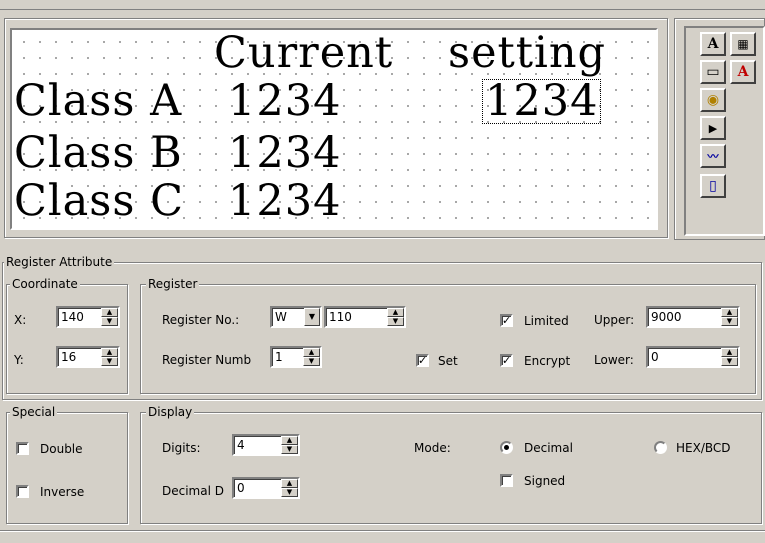 Image resolution: width=765 pixels, height=543 pixels. I want to click on digits-stepper: 4 ▲ ▼, so click(266, 445).